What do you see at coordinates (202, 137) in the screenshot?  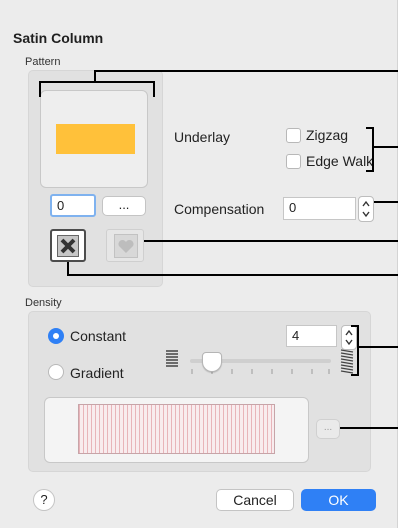 I see `underlay-label: Underlay` at bounding box center [202, 137].